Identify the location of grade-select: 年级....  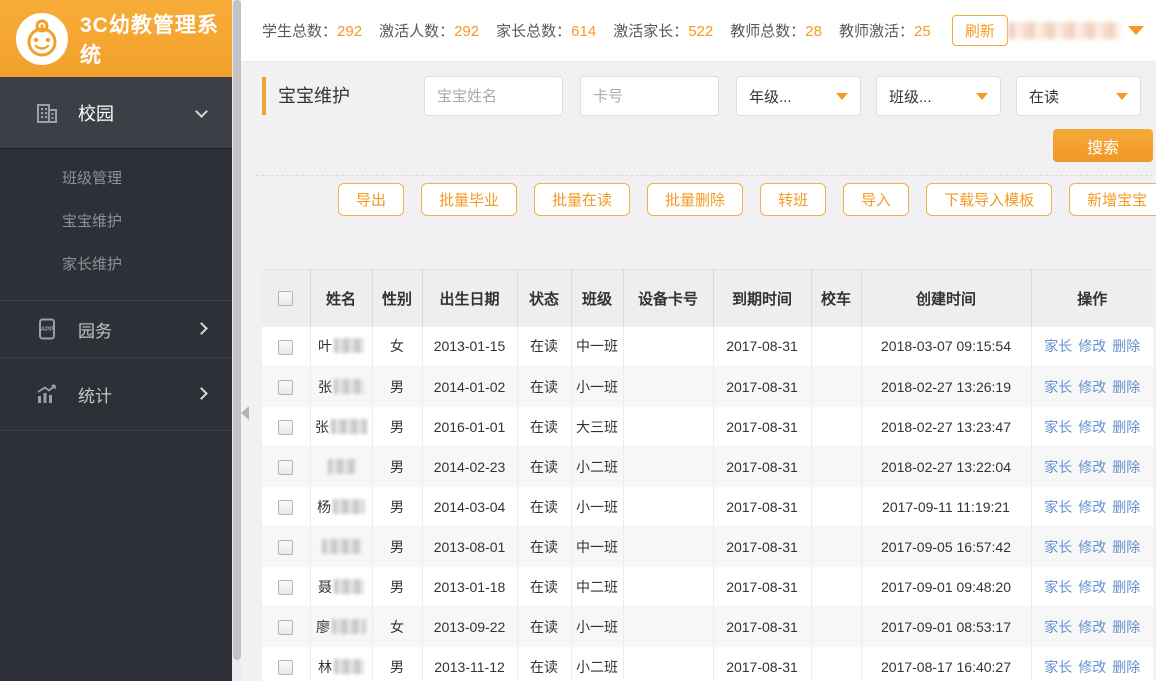
(798, 96).